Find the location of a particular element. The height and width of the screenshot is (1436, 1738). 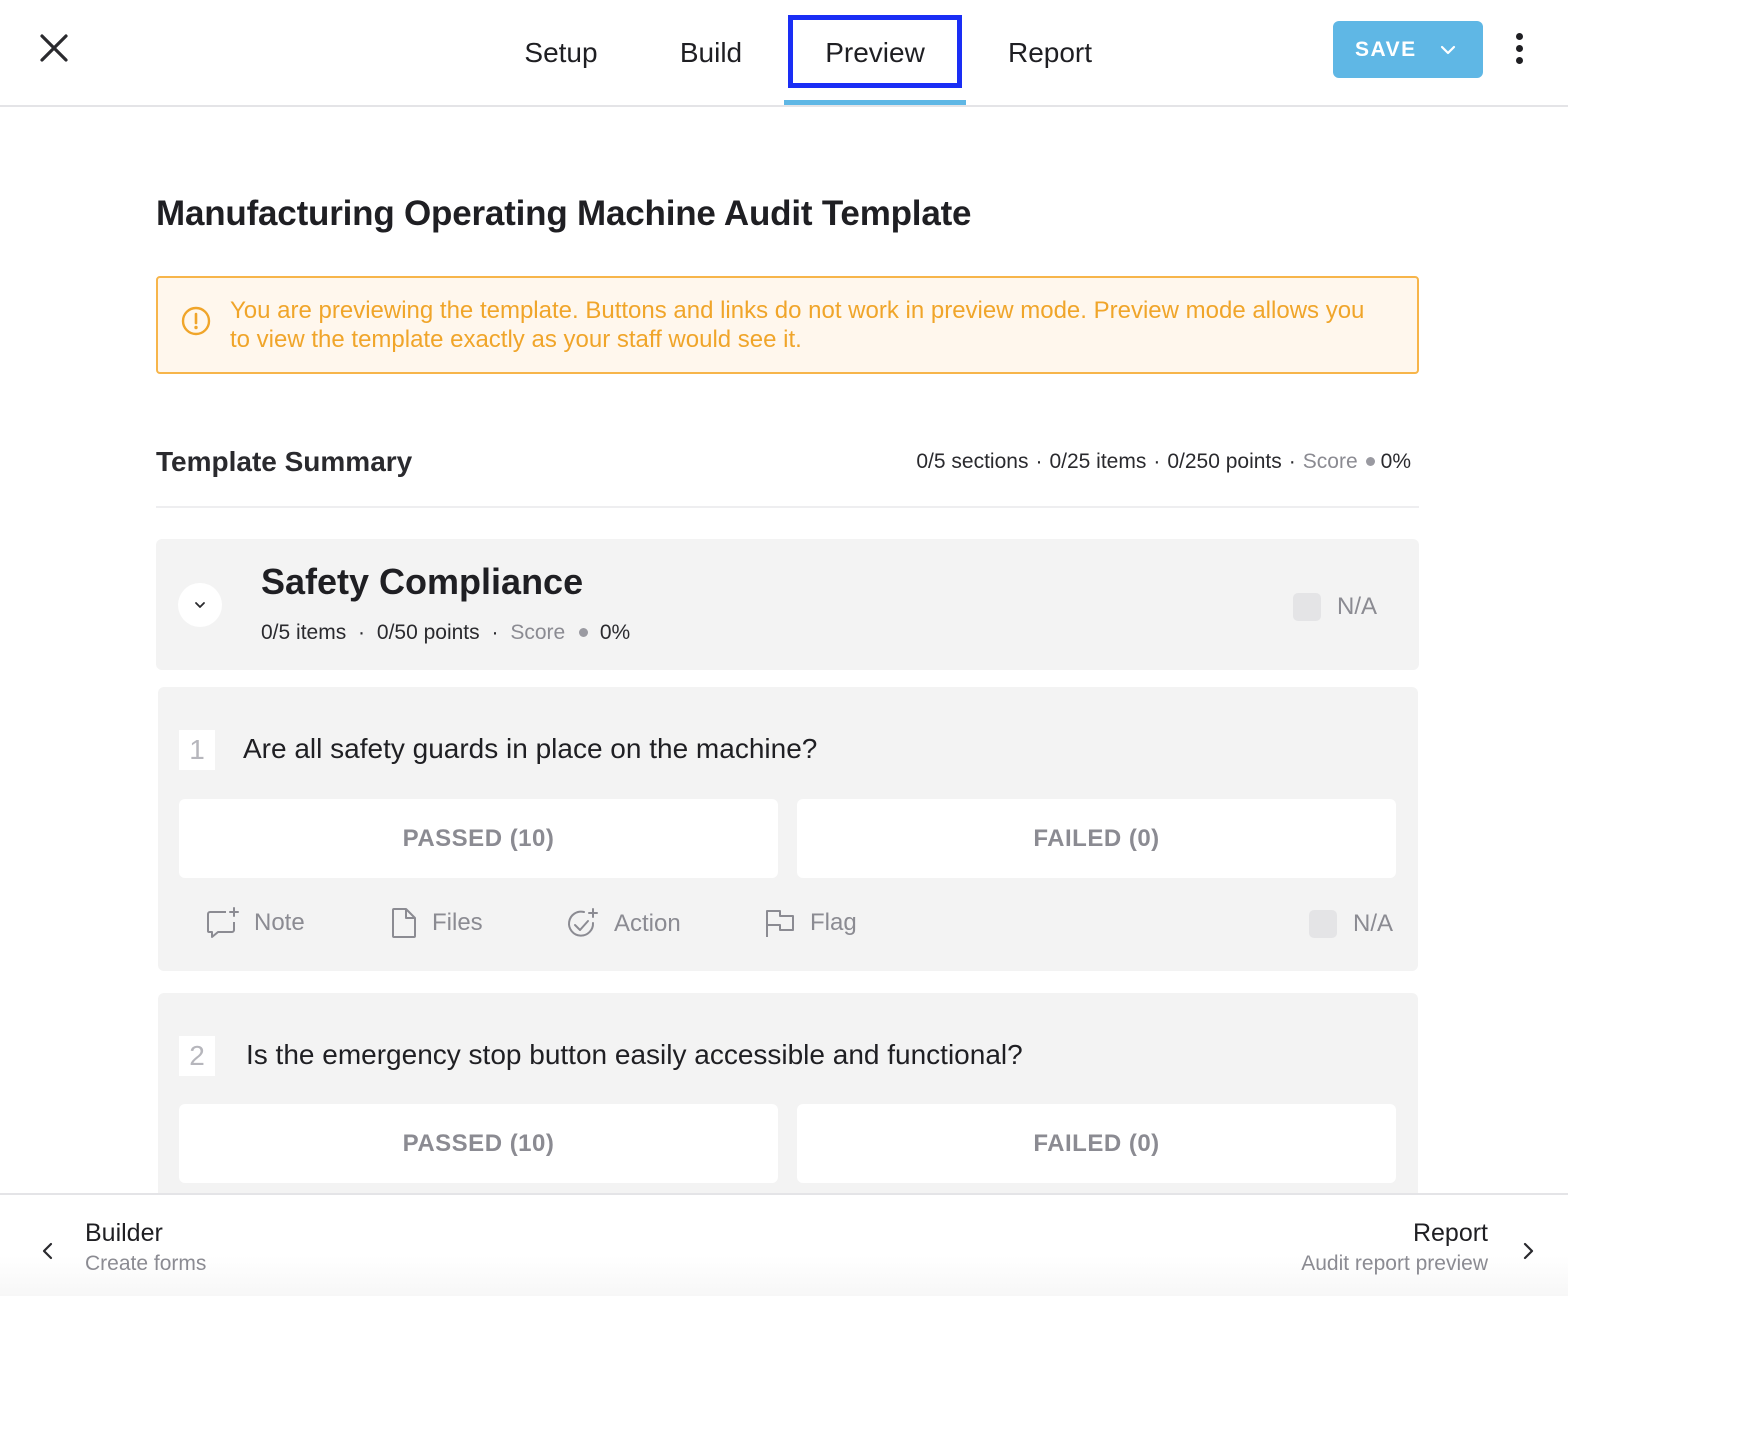

section-na-checkbox: N/A is located at coordinates (1335, 607).